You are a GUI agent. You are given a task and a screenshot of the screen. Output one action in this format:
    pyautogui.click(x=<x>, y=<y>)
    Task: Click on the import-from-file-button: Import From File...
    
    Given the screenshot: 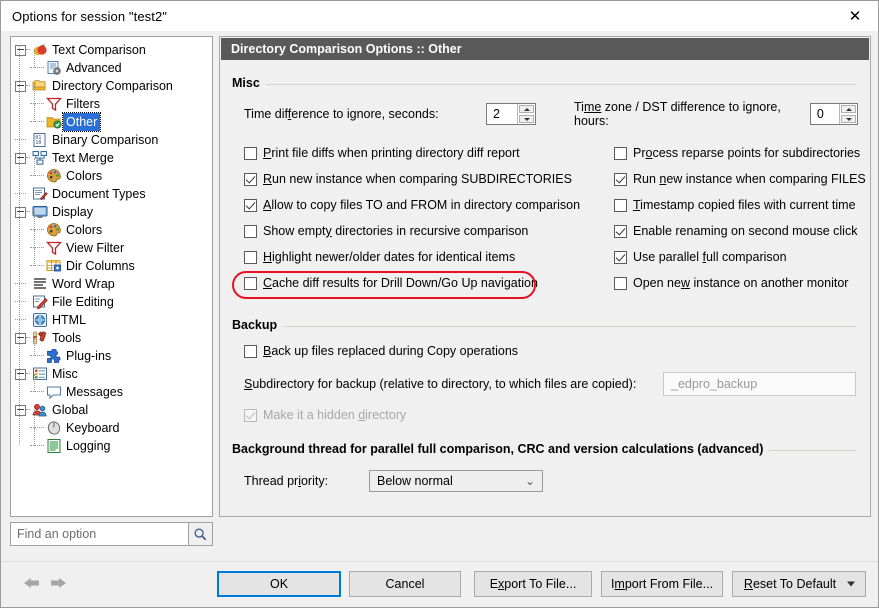 What is the action you would take?
    pyautogui.click(x=662, y=584)
    